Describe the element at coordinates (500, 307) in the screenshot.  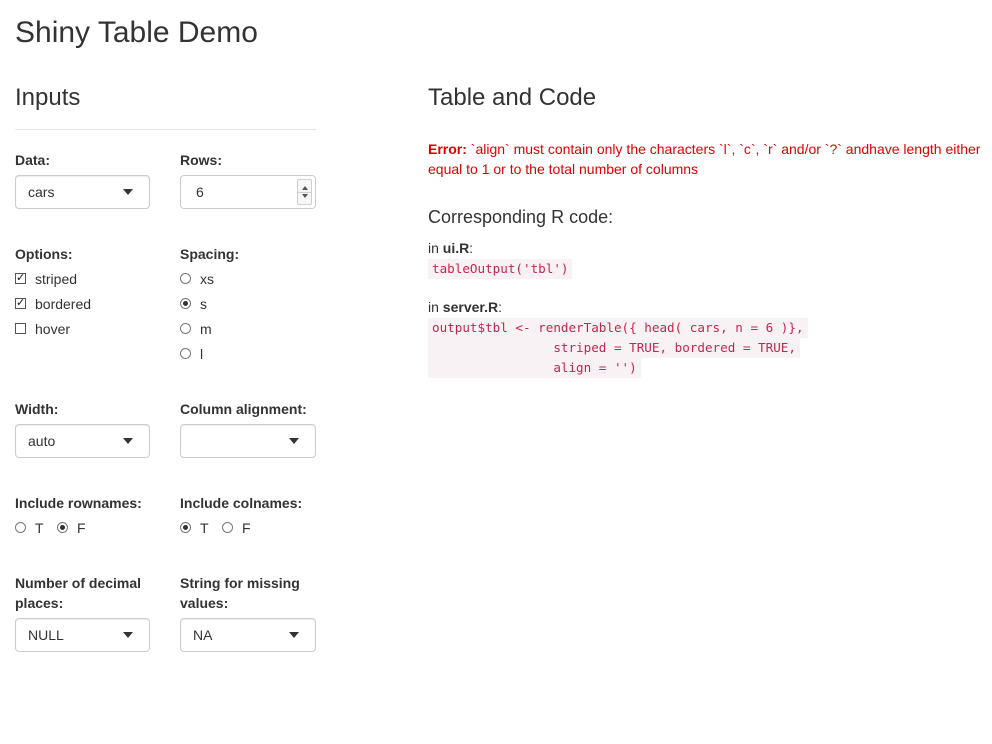
I see `server-caption-suffix: :` at that location.